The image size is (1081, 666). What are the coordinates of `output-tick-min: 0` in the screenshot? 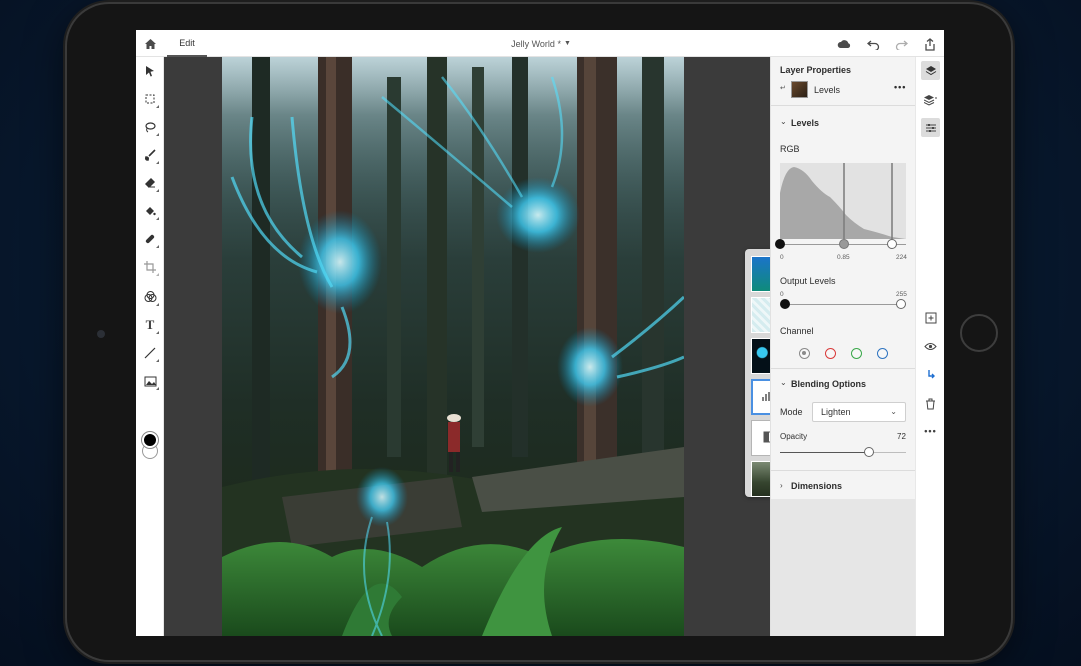 It's located at (782, 294).